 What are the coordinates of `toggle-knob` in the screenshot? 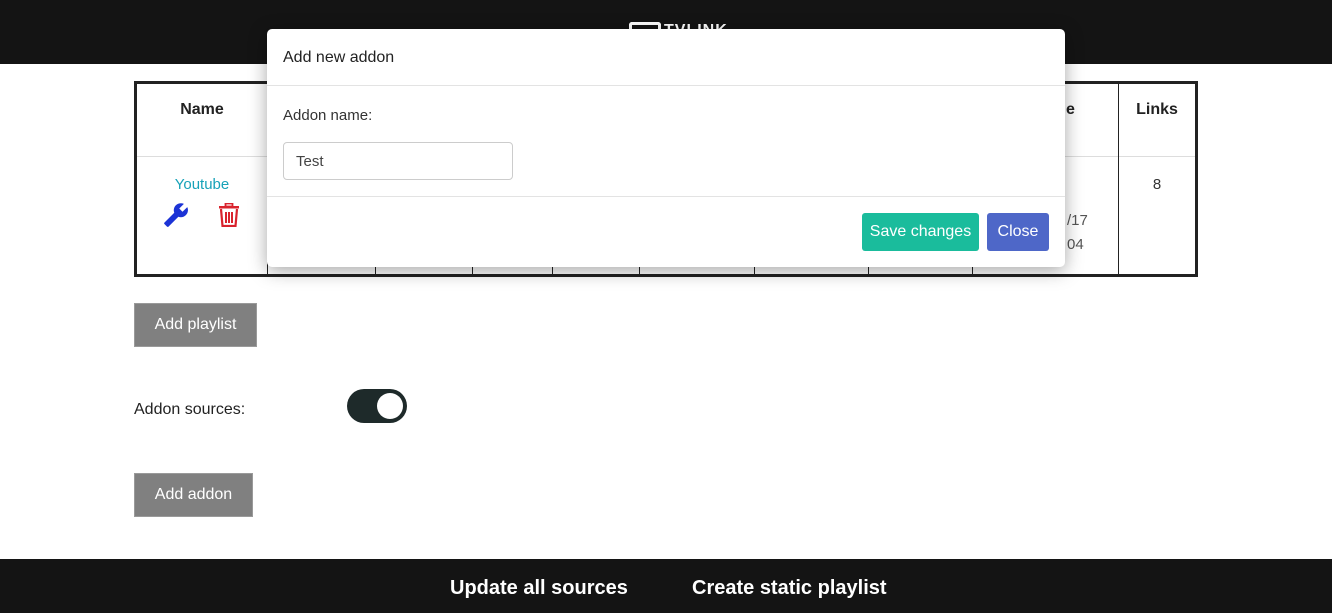 It's located at (390, 406).